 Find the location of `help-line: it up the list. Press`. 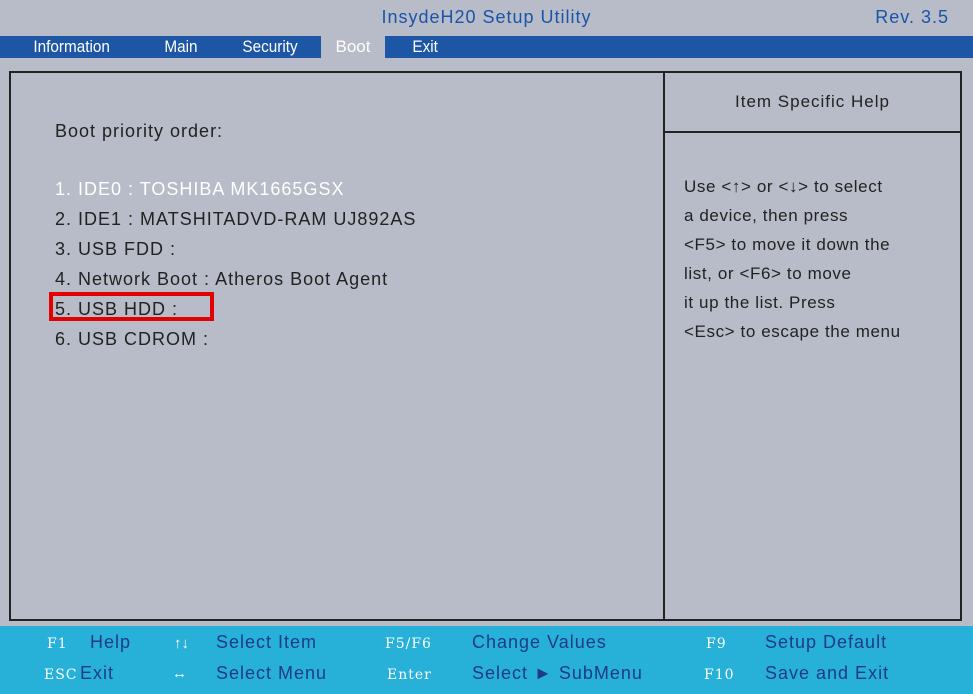

help-line: it up the list. Press is located at coordinates (760, 302).